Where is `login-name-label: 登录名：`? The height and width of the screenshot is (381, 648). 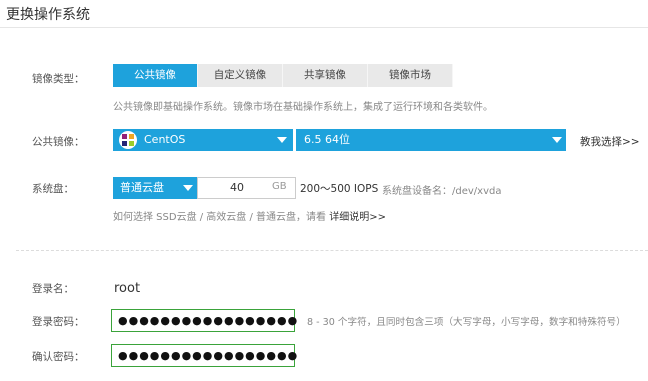
login-name-label: 登录名： is located at coordinates (53, 289).